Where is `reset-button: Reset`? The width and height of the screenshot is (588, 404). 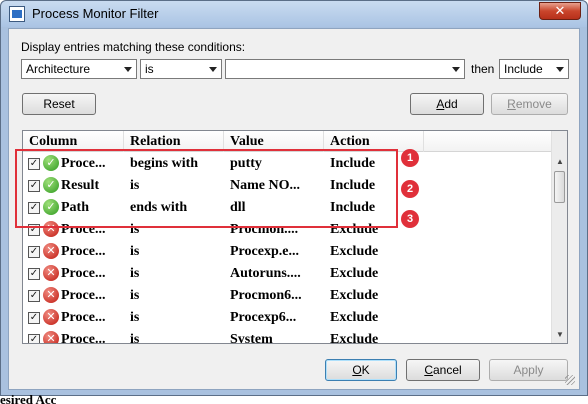 reset-button: Reset is located at coordinates (59, 104).